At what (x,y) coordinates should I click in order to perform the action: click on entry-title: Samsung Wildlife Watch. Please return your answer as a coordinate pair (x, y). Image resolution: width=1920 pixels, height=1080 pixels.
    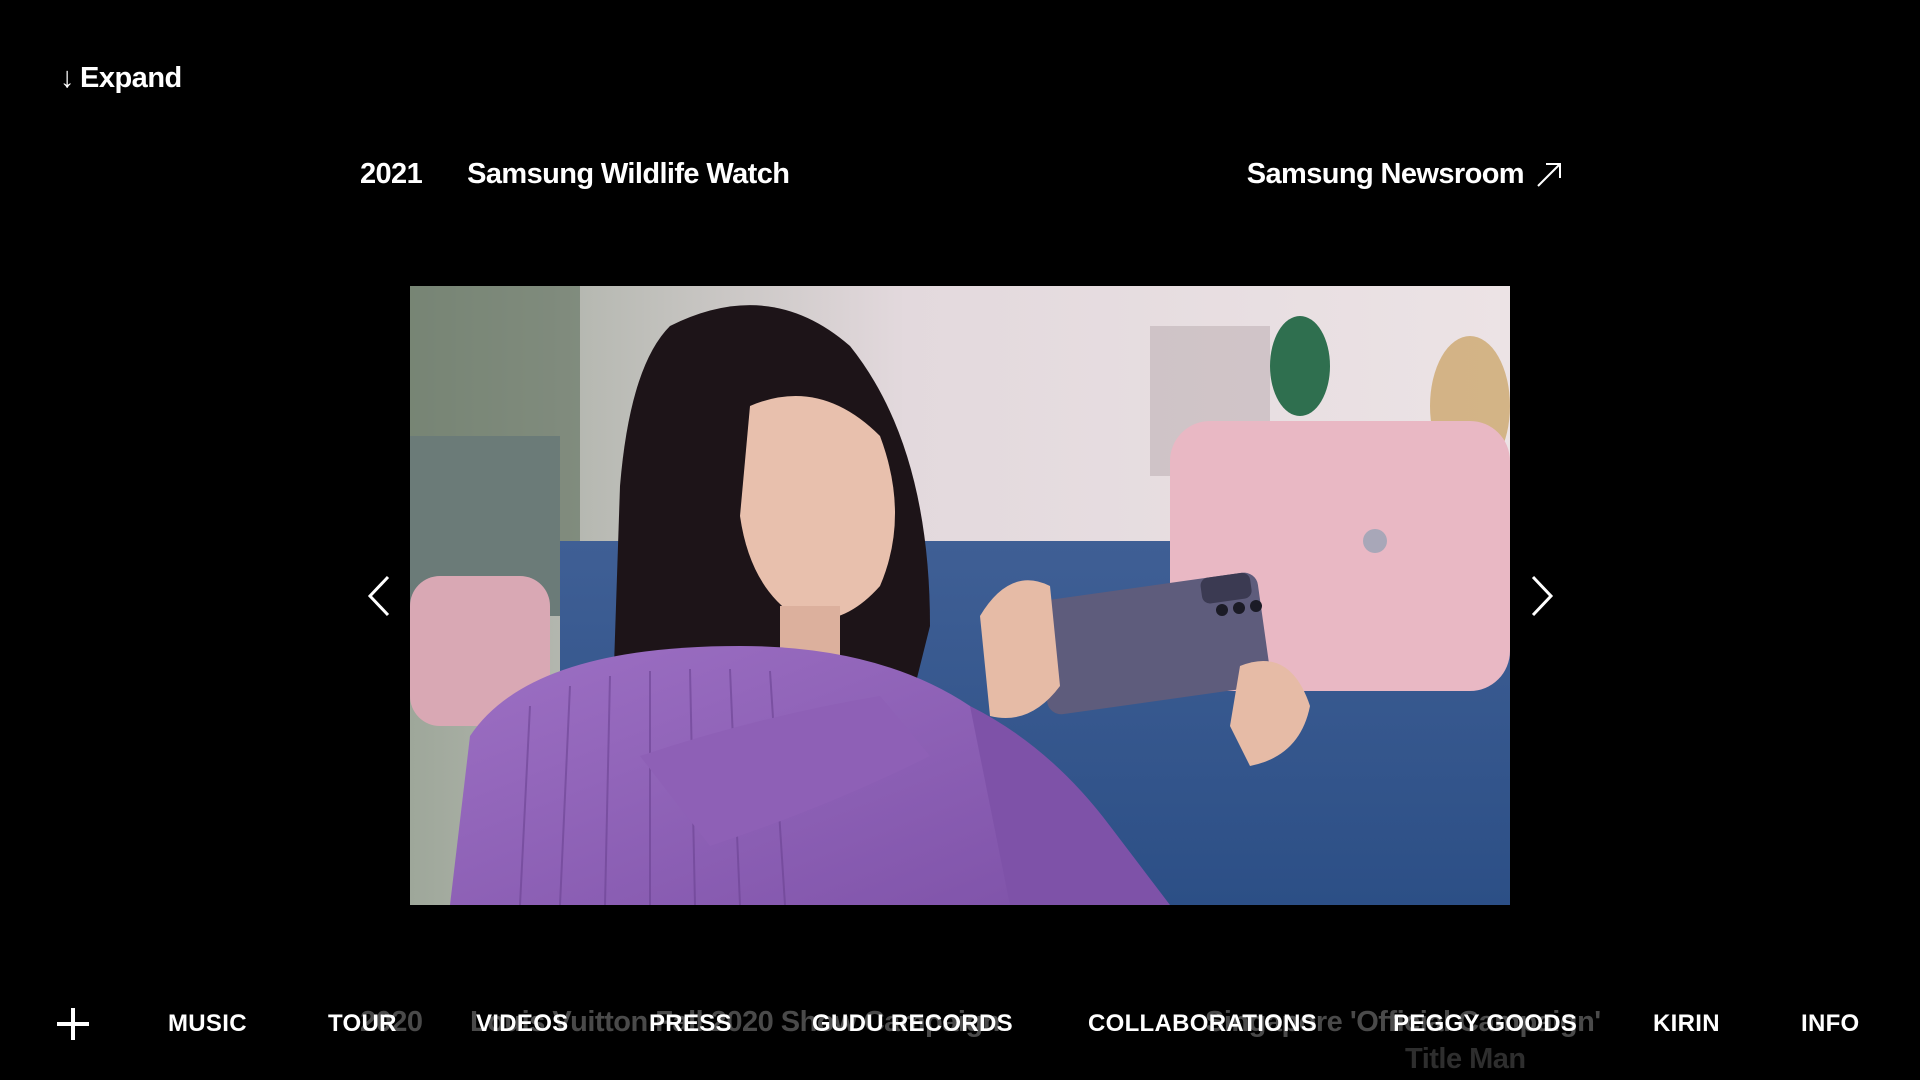
    Looking at the image, I should click on (628, 174).